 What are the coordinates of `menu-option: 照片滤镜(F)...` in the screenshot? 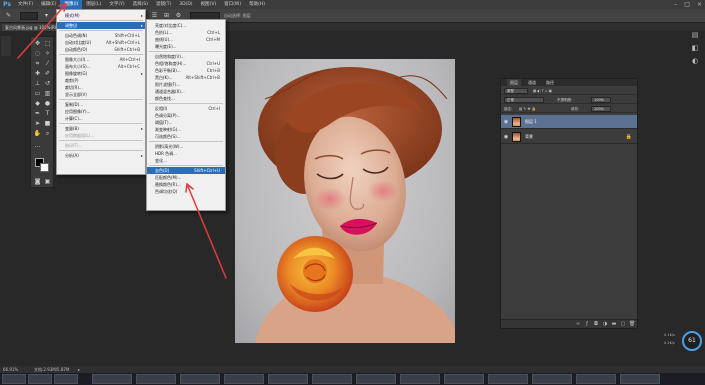 It's located at (186, 84).